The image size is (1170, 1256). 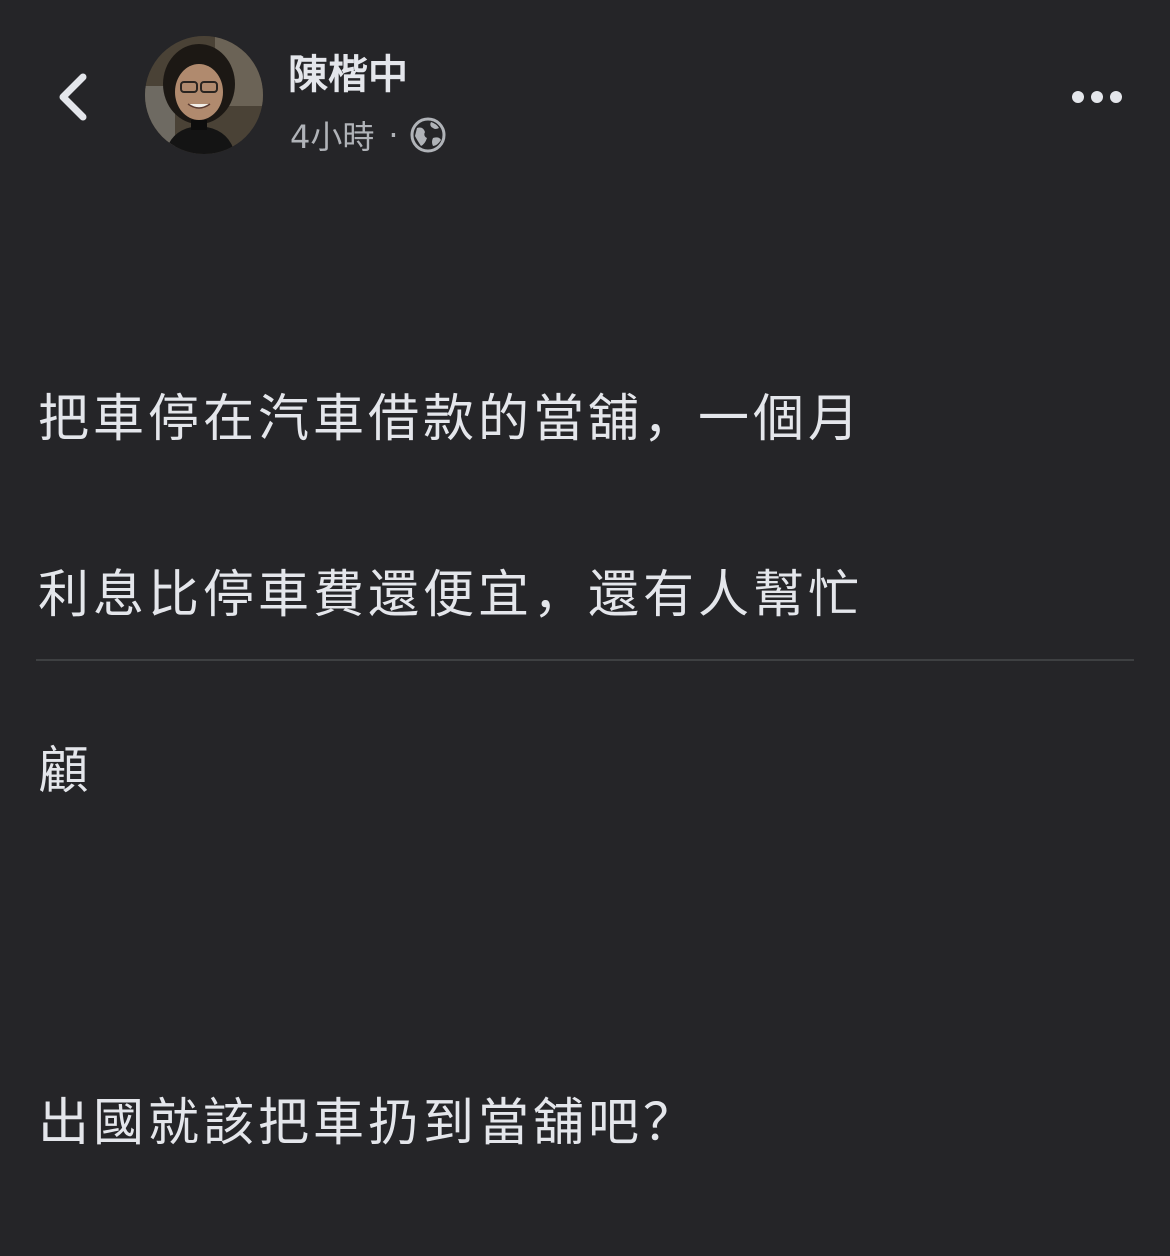 I want to click on post-meta: 4小時 ·, so click(x=368, y=135).